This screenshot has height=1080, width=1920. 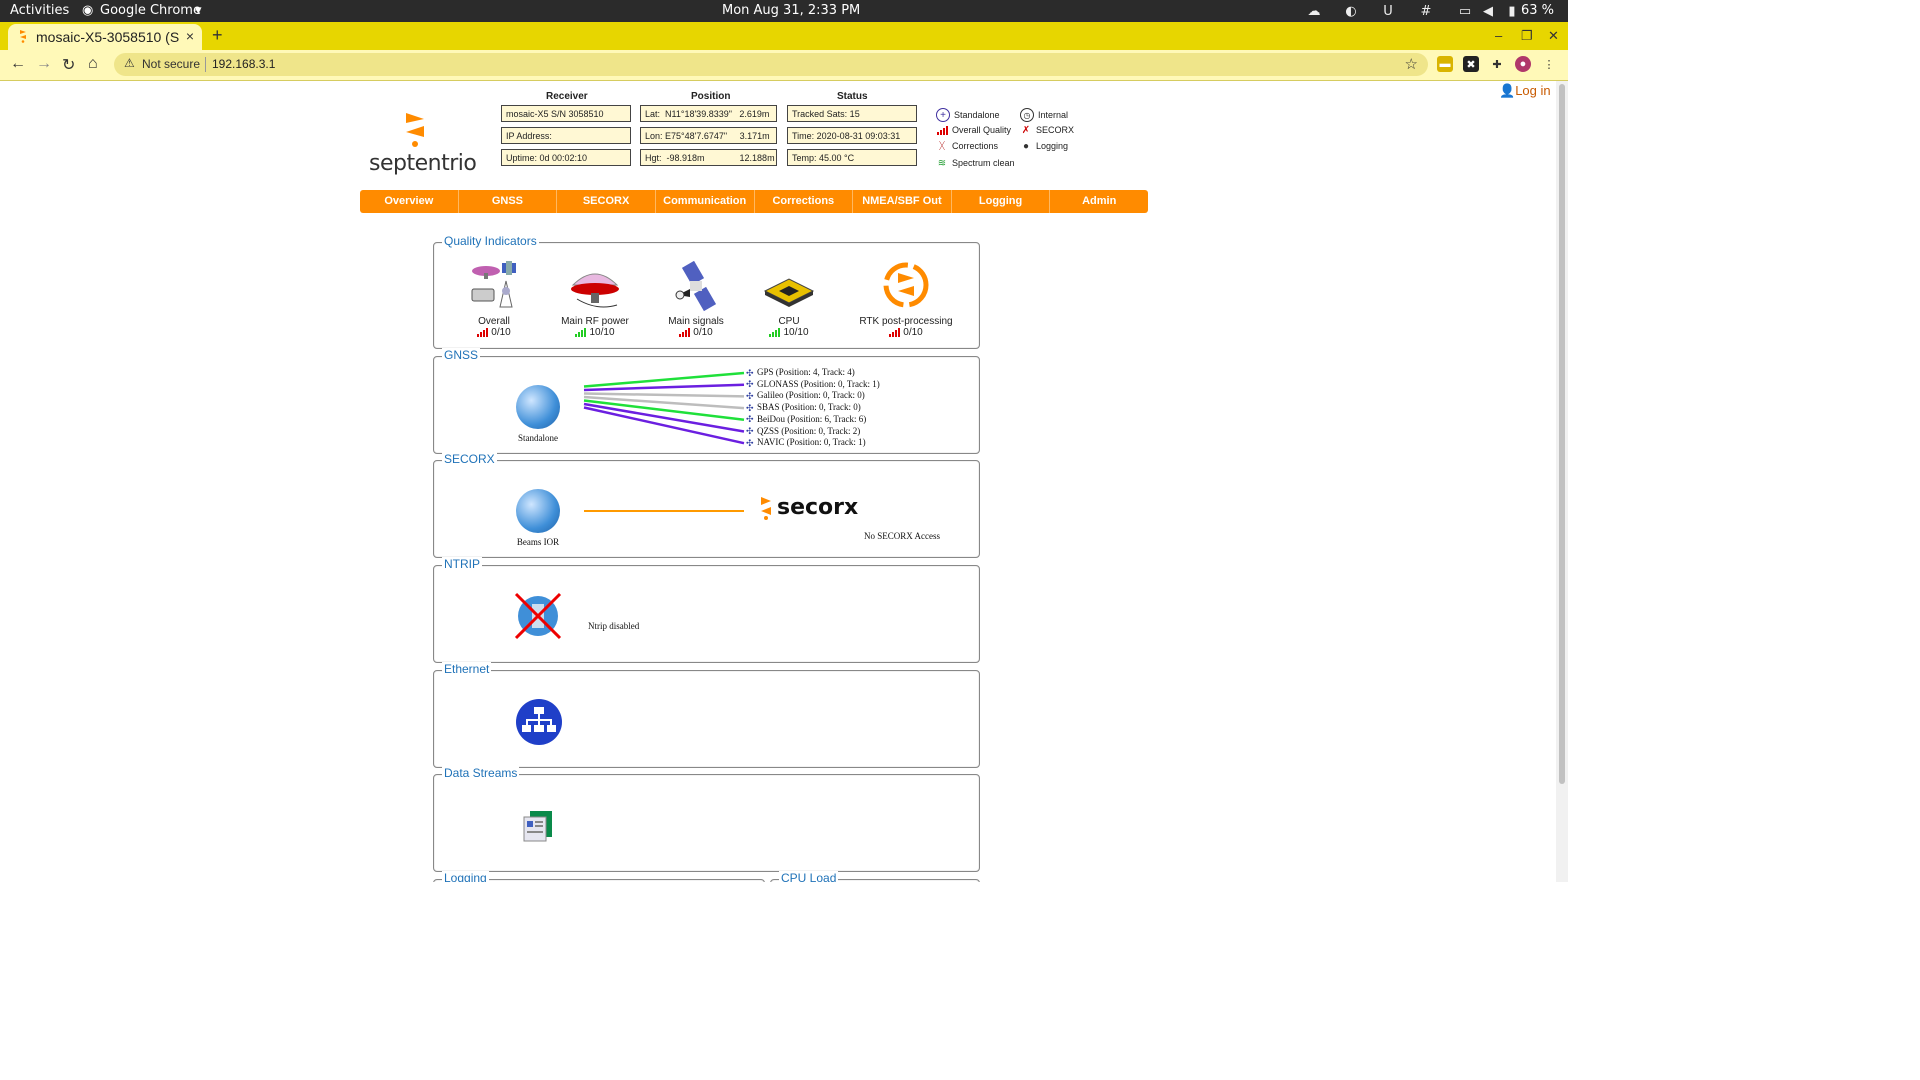 What do you see at coordinates (1314, 11) in the screenshot?
I see `dropbox-icon: ☁` at bounding box center [1314, 11].